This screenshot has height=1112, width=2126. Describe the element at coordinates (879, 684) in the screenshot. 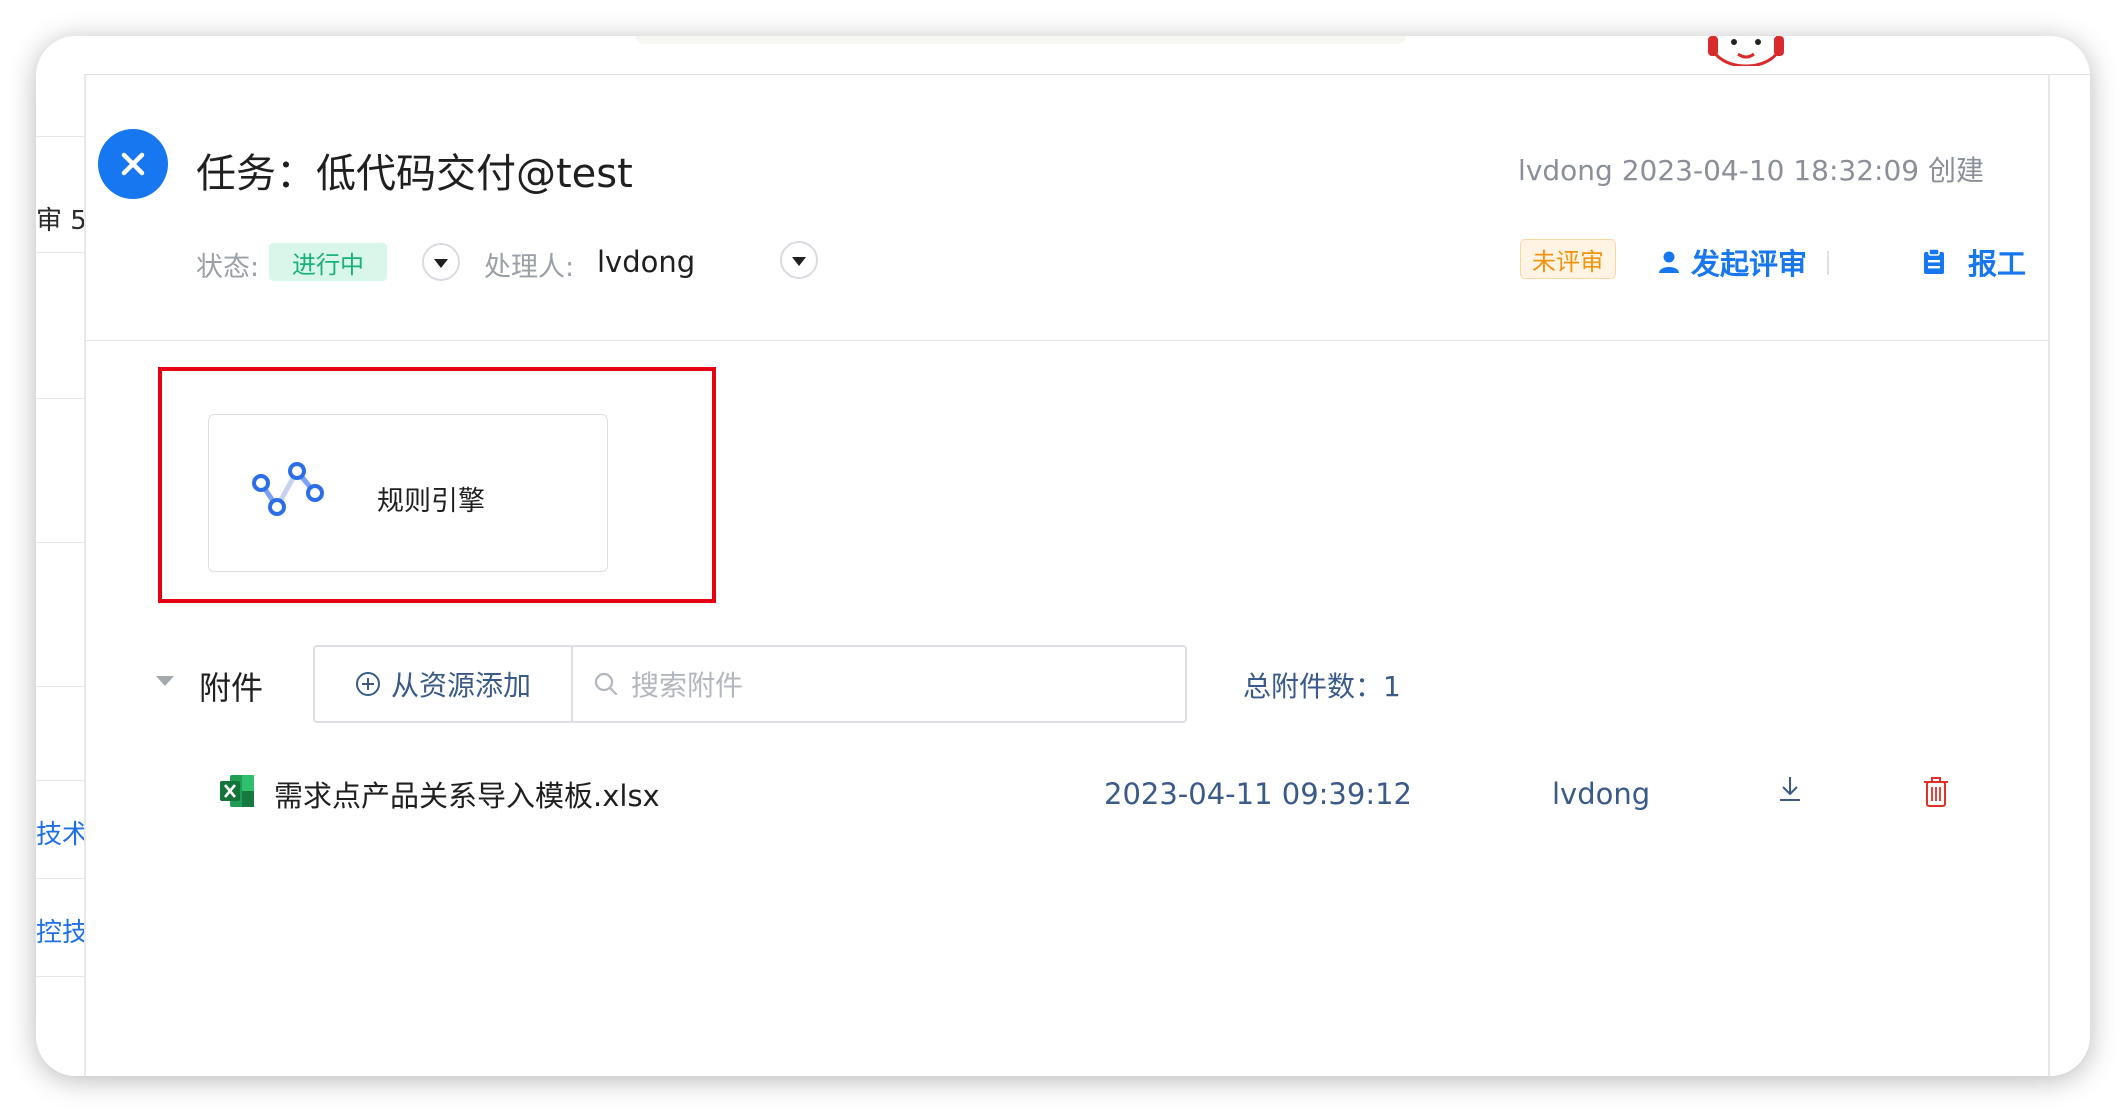

I see `attachment-search-input: 搜索附件` at that location.